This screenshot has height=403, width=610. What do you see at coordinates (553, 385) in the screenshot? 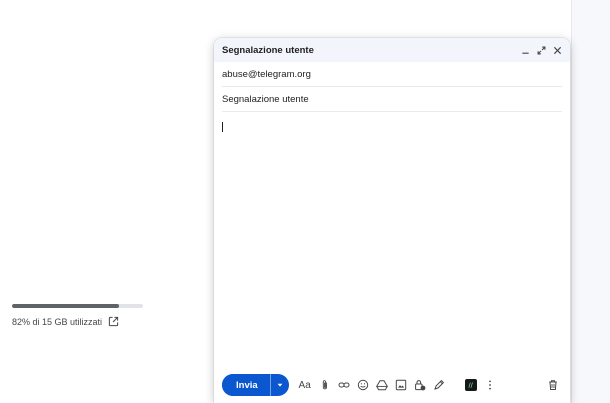
I see `trash-icon` at bounding box center [553, 385].